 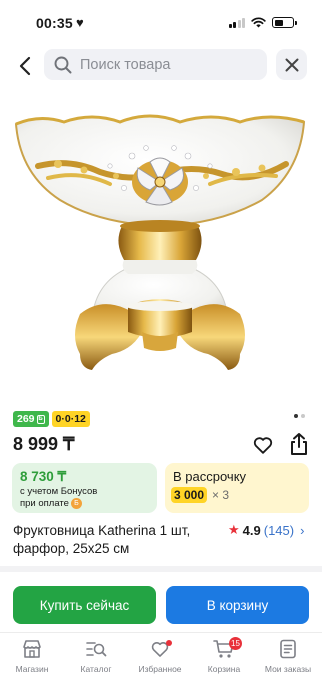 I want to click on top-bar, so click(x=161, y=66).